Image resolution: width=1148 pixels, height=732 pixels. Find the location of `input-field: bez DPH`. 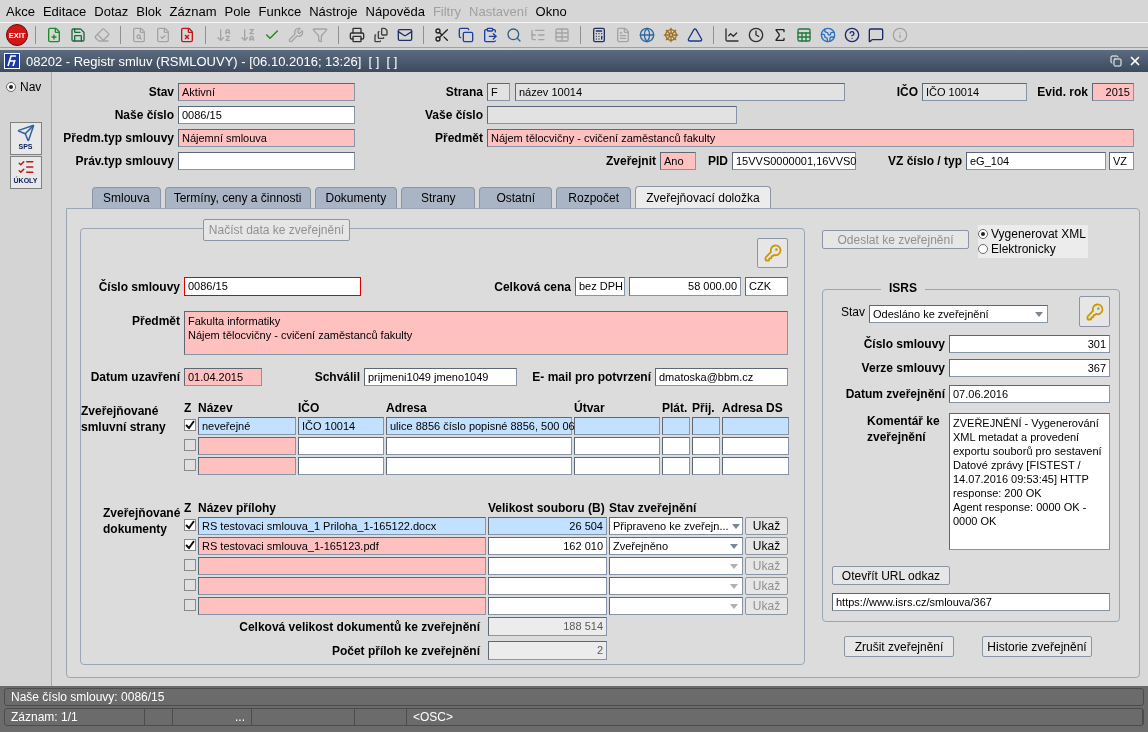

input-field: bez DPH is located at coordinates (600, 286).